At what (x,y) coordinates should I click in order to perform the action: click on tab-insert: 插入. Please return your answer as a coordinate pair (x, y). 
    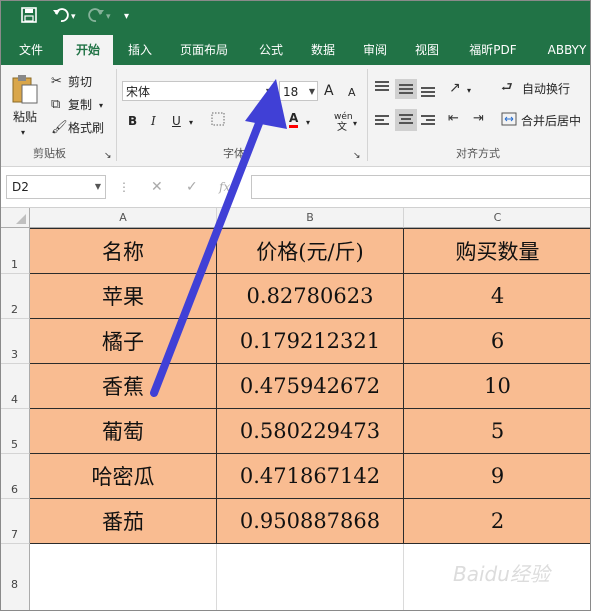
    Looking at the image, I should click on (140, 50).